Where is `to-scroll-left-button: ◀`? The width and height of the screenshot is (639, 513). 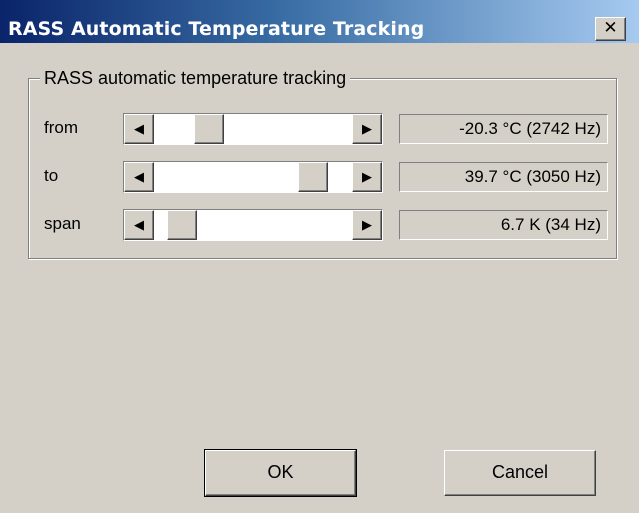
to-scroll-left-button: ◀ is located at coordinates (139, 177).